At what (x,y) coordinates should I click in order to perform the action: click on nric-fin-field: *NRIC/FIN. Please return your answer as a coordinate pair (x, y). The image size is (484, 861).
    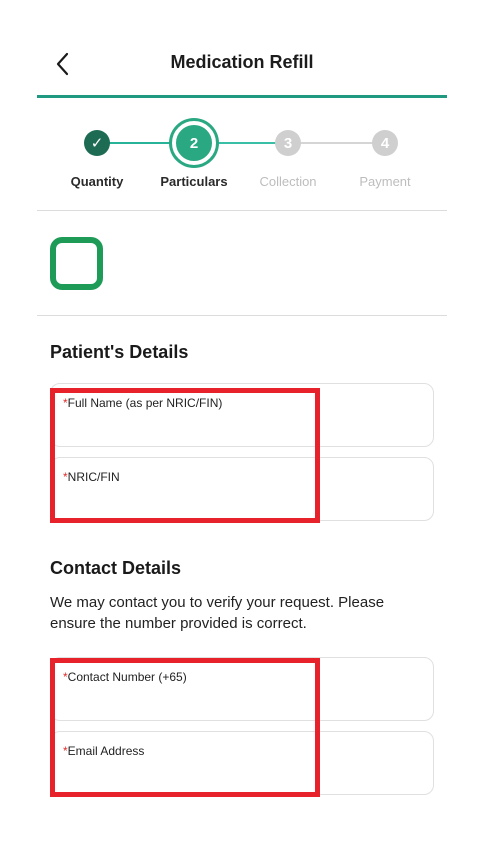
    Looking at the image, I should click on (242, 489).